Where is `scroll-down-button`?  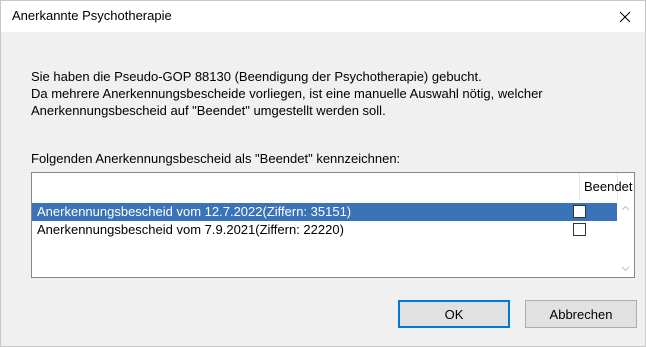
scroll-down-button is located at coordinates (625, 268).